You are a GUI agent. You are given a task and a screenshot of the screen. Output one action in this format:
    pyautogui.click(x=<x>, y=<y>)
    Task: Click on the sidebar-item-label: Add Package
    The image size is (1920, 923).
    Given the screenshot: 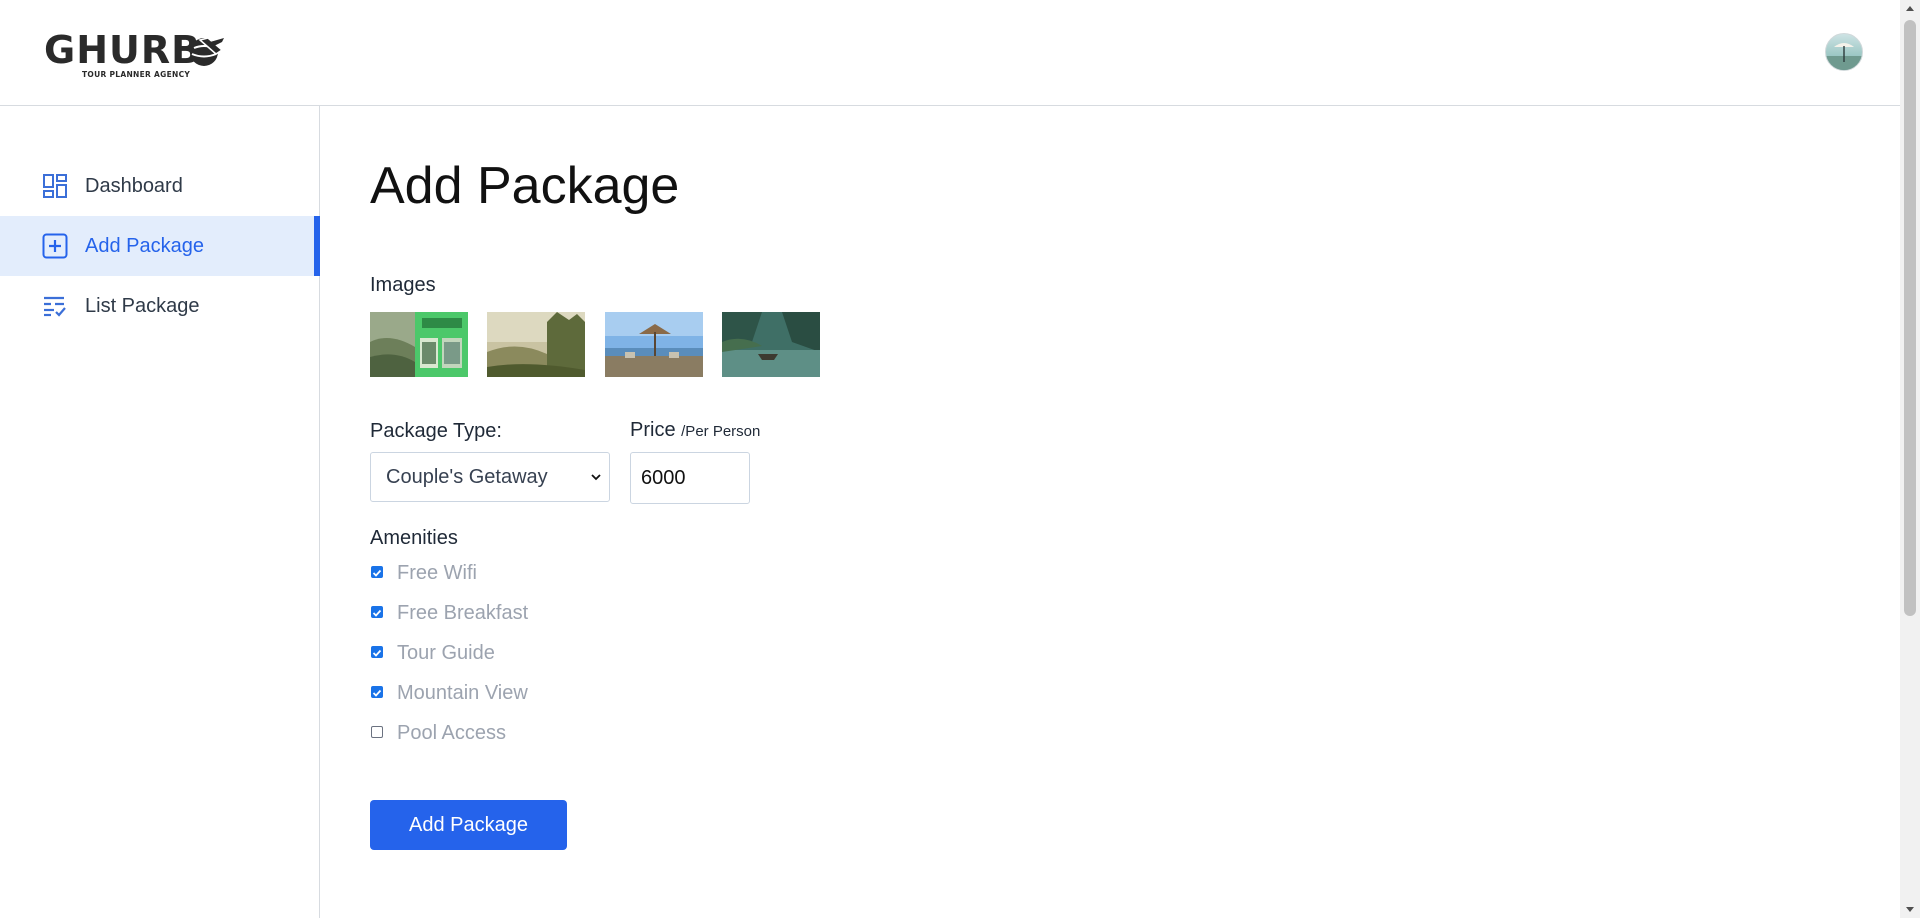 What is the action you would take?
    pyautogui.click(x=144, y=246)
    